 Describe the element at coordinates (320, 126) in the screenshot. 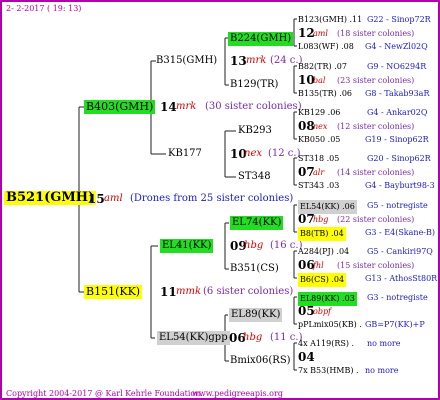

I see `g4-mark: nex` at that location.